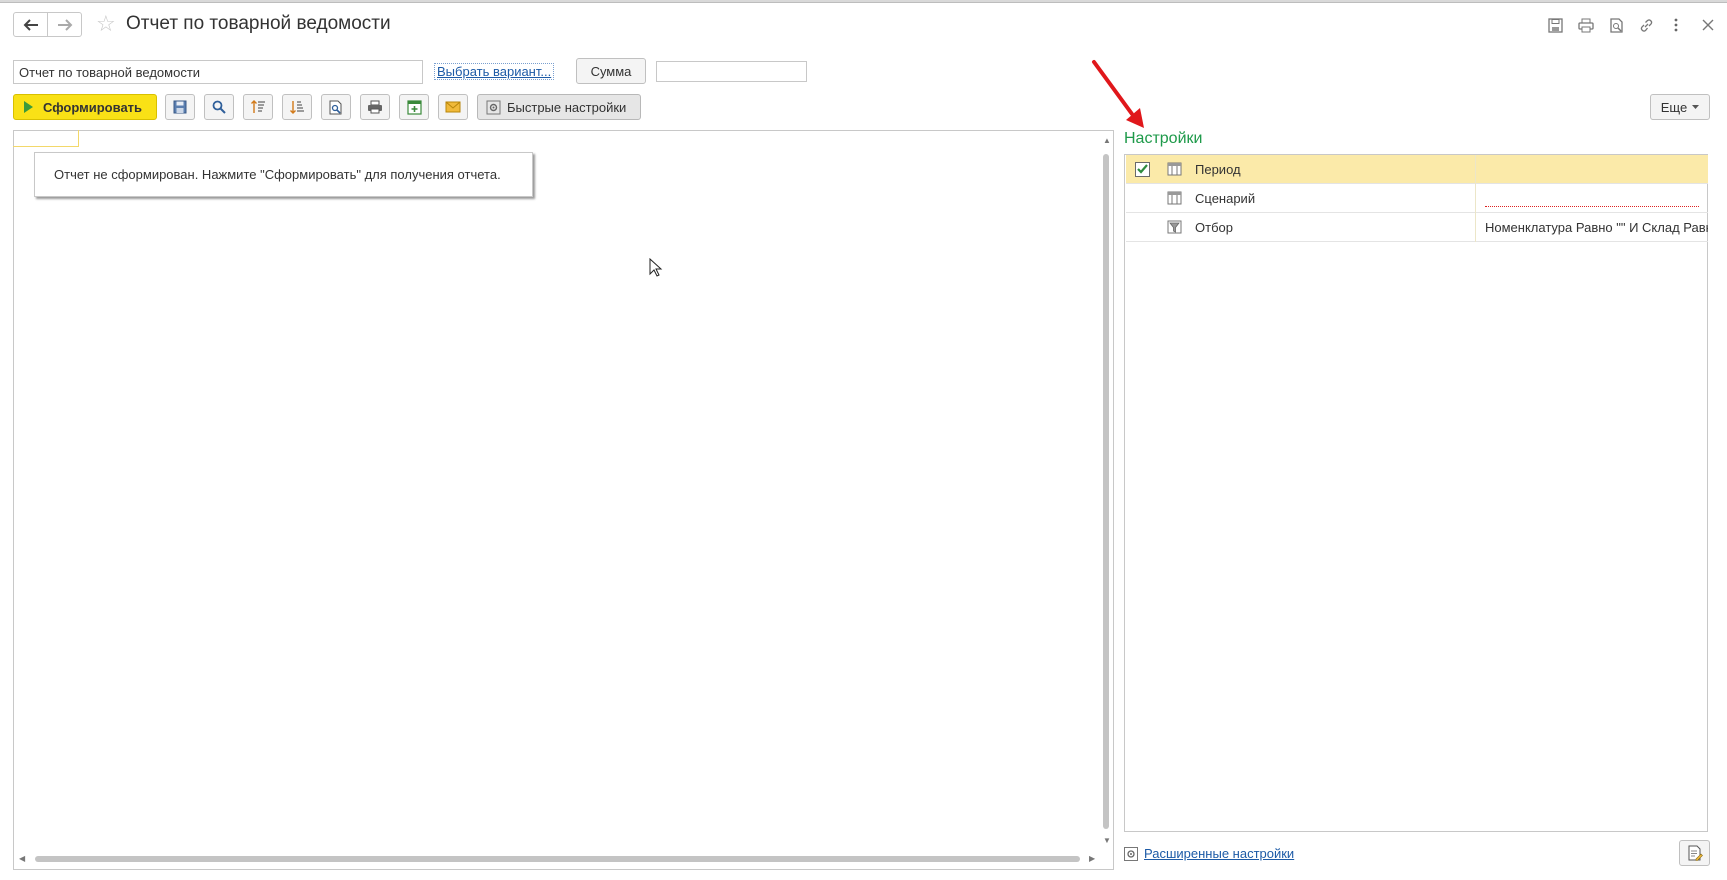 This screenshot has width=1727, height=880. I want to click on sum-button: Сумма, so click(611, 71).